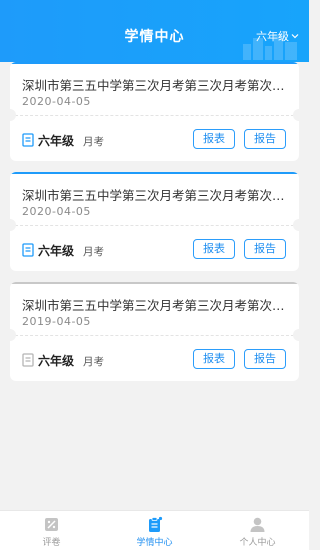  Describe the element at coordinates (156, 524) in the screenshot. I see `clipboard-icon` at that location.